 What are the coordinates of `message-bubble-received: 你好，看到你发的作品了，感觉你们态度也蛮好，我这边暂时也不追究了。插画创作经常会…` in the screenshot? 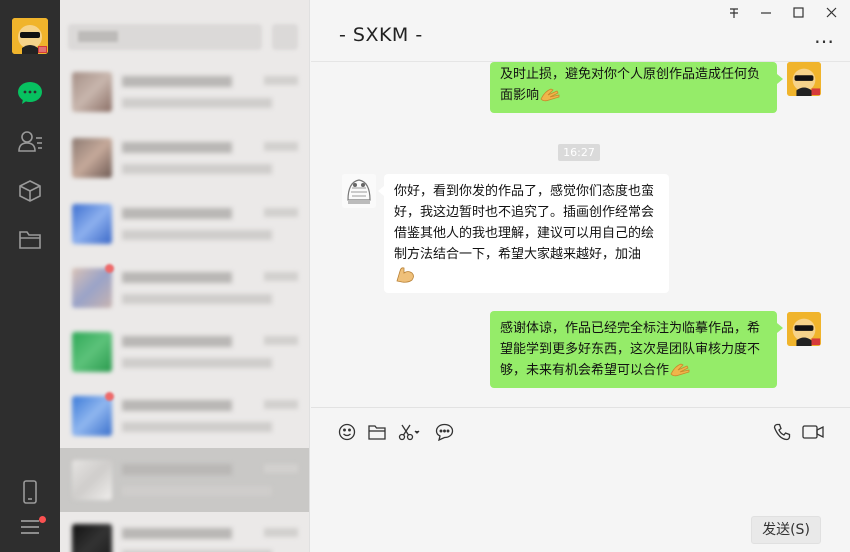 It's located at (523, 233).